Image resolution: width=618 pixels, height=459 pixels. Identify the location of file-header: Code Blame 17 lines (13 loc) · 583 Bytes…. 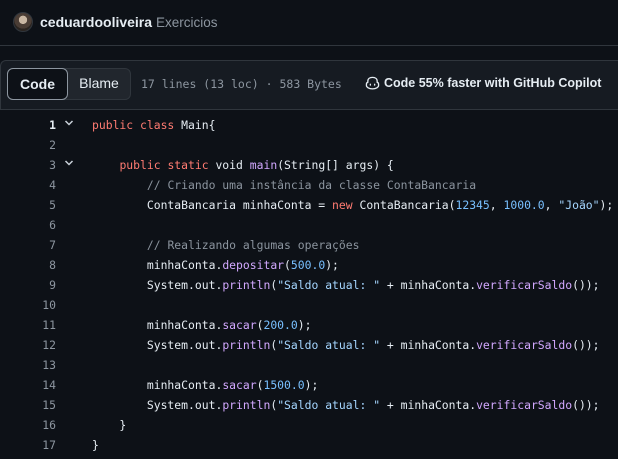
(309, 85).